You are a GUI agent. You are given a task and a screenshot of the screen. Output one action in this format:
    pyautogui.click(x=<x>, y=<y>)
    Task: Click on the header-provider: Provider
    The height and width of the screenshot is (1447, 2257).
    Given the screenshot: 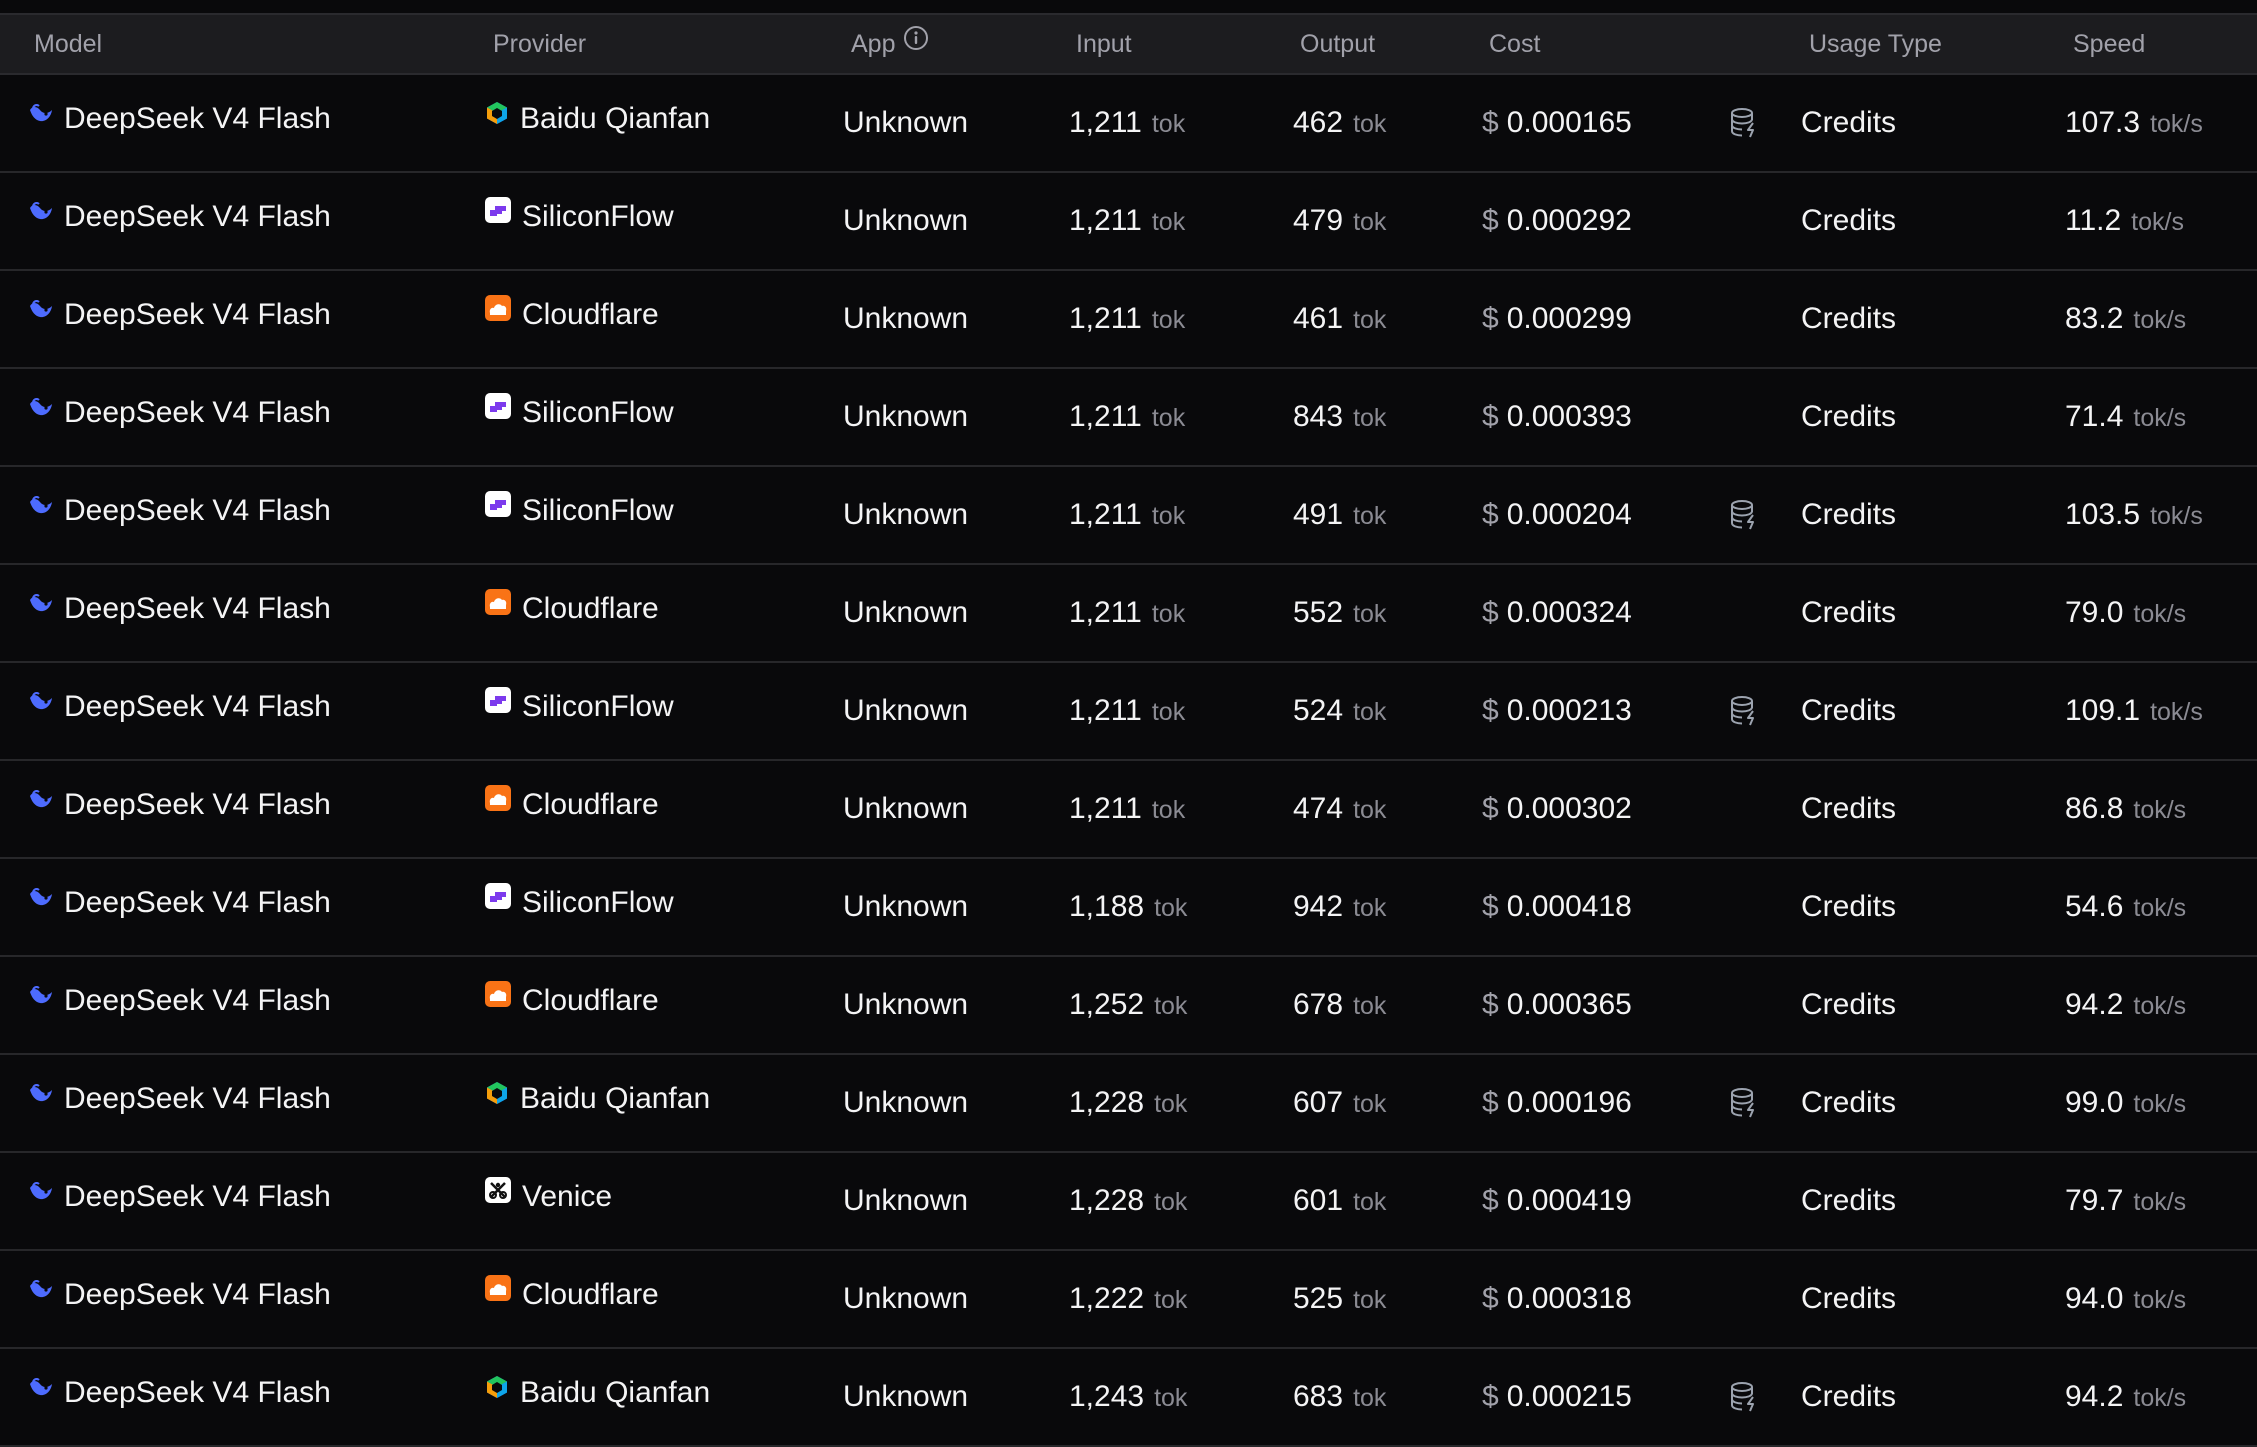 What is the action you would take?
    pyautogui.click(x=539, y=44)
    